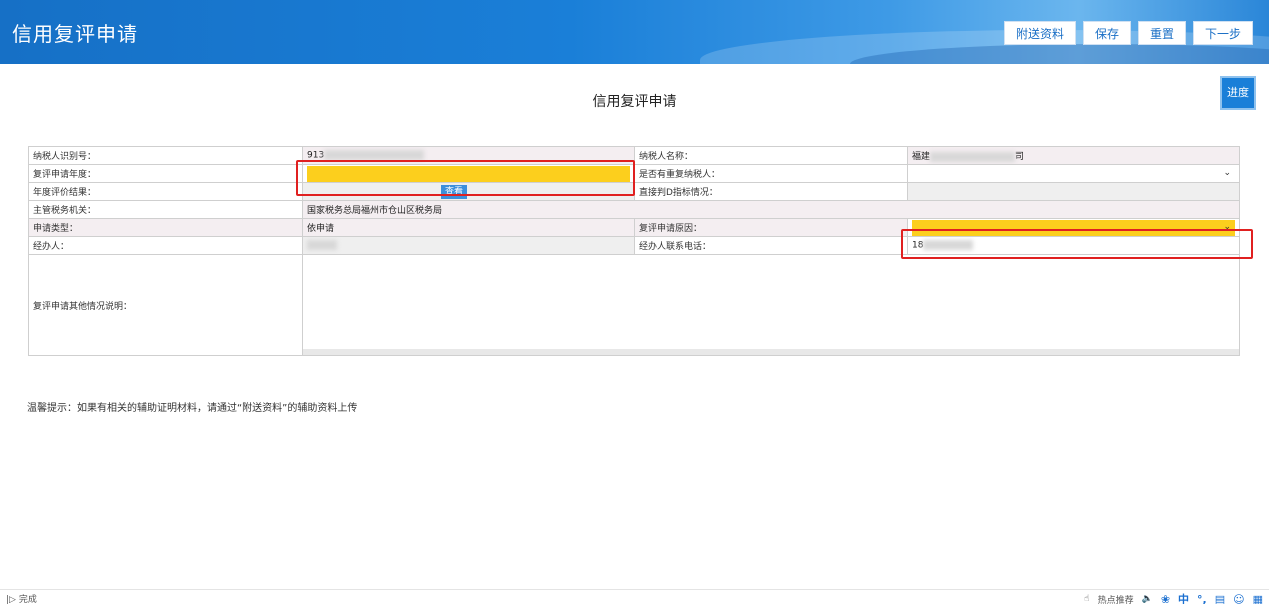  Describe the element at coordinates (1020, 157) in the screenshot. I see `taxpayer-name-end: 司` at that location.